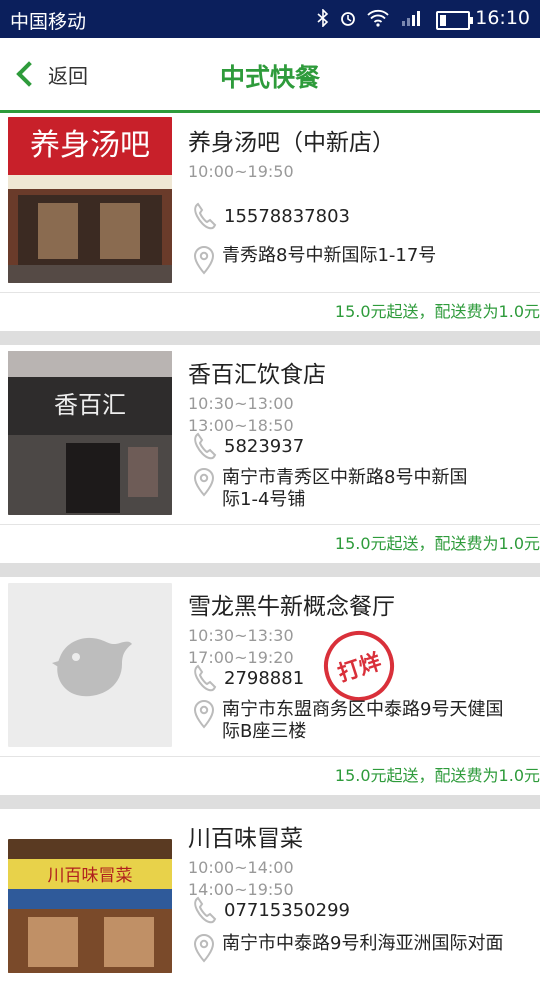 The height and width of the screenshot is (988, 540). What do you see at coordinates (90, 433) in the screenshot?
I see `restaurant-photo: 香百汇` at bounding box center [90, 433].